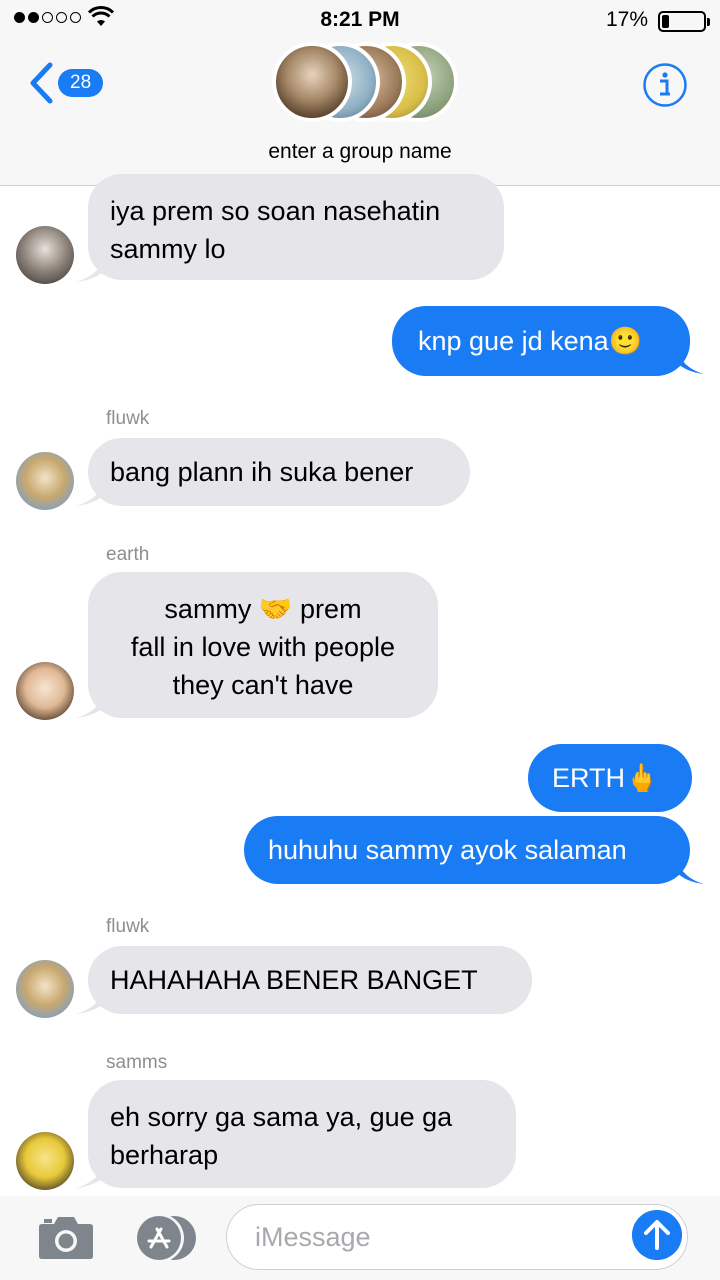 This screenshot has height=1280, width=720. Describe the element at coordinates (665, 85) in the screenshot. I see `info-icon` at that location.